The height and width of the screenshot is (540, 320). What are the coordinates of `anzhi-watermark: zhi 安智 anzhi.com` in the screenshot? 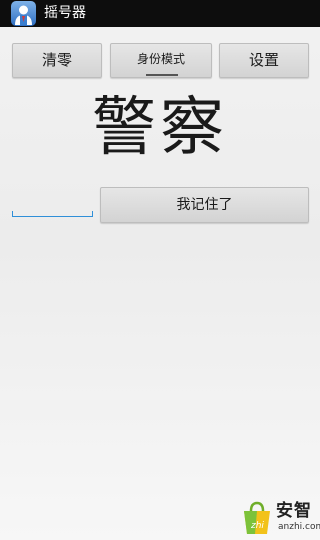 It's located at (280, 518).